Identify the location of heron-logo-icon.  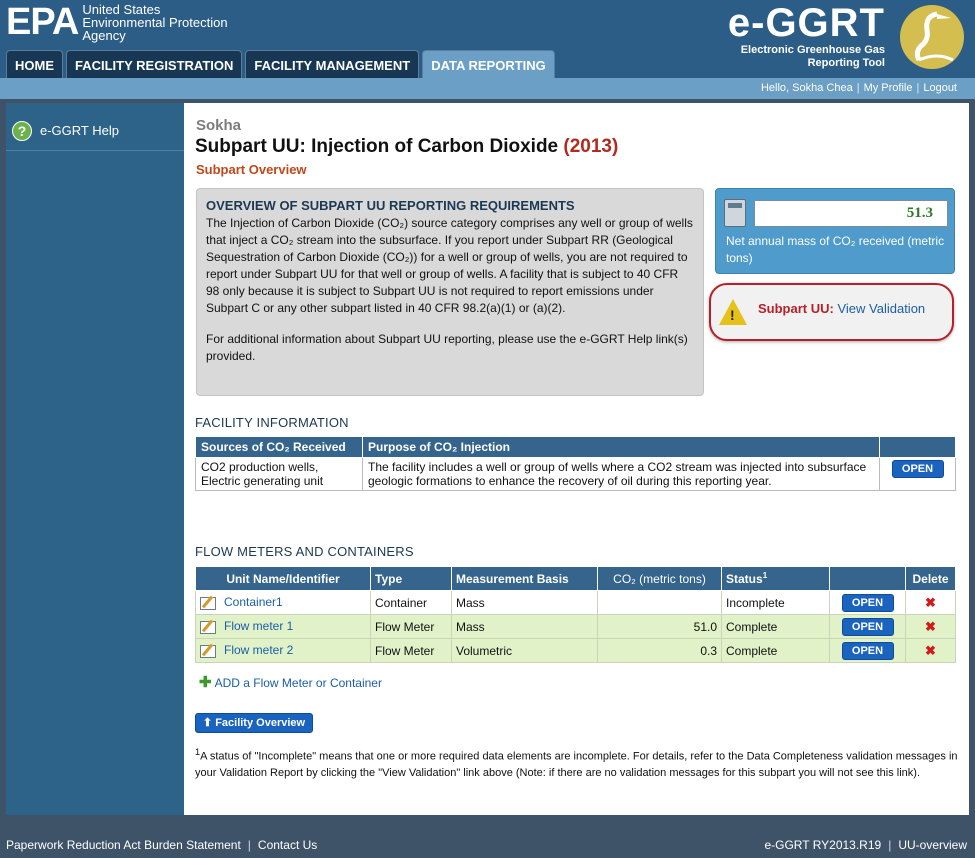
(932, 37).